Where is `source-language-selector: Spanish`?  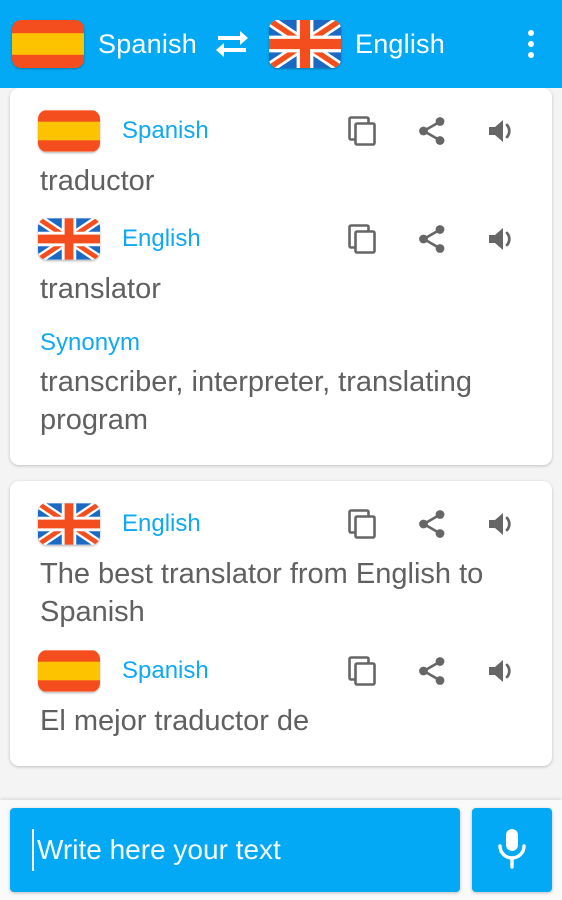 source-language-selector: Spanish is located at coordinates (104, 44).